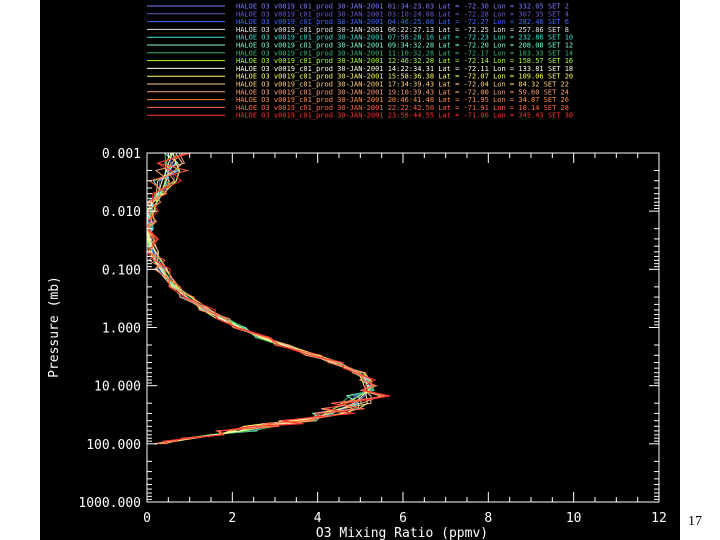 The height and width of the screenshot is (540, 720). I want to click on x-axis-label: O3 Mixing Ratio (ppmv), so click(402, 533).